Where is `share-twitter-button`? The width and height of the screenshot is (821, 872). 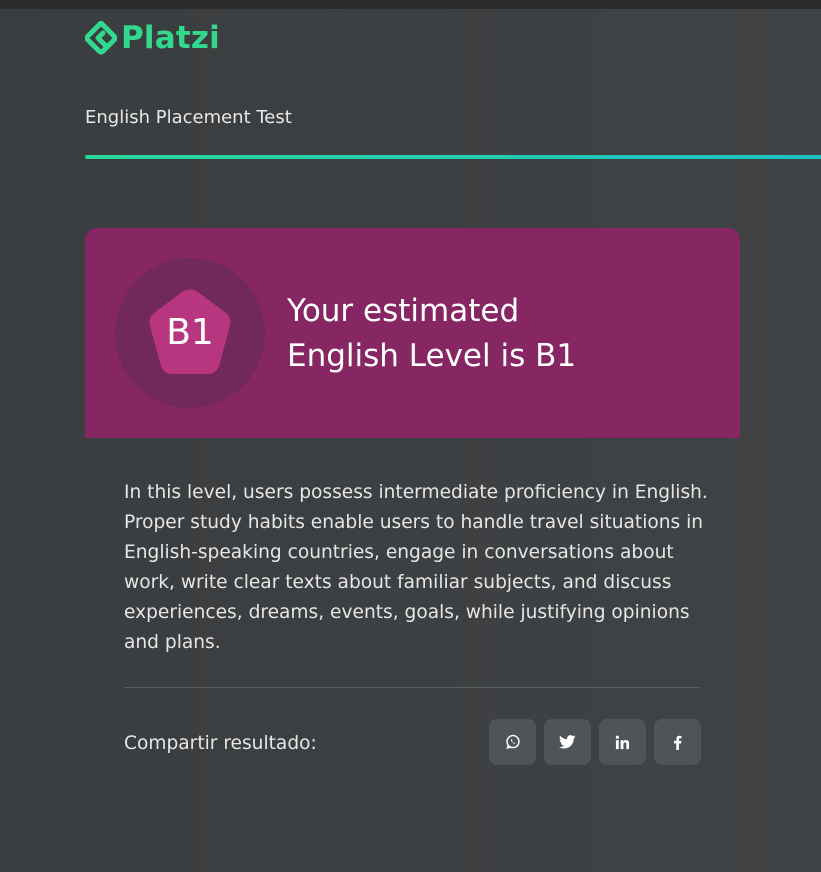 share-twitter-button is located at coordinates (567, 742).